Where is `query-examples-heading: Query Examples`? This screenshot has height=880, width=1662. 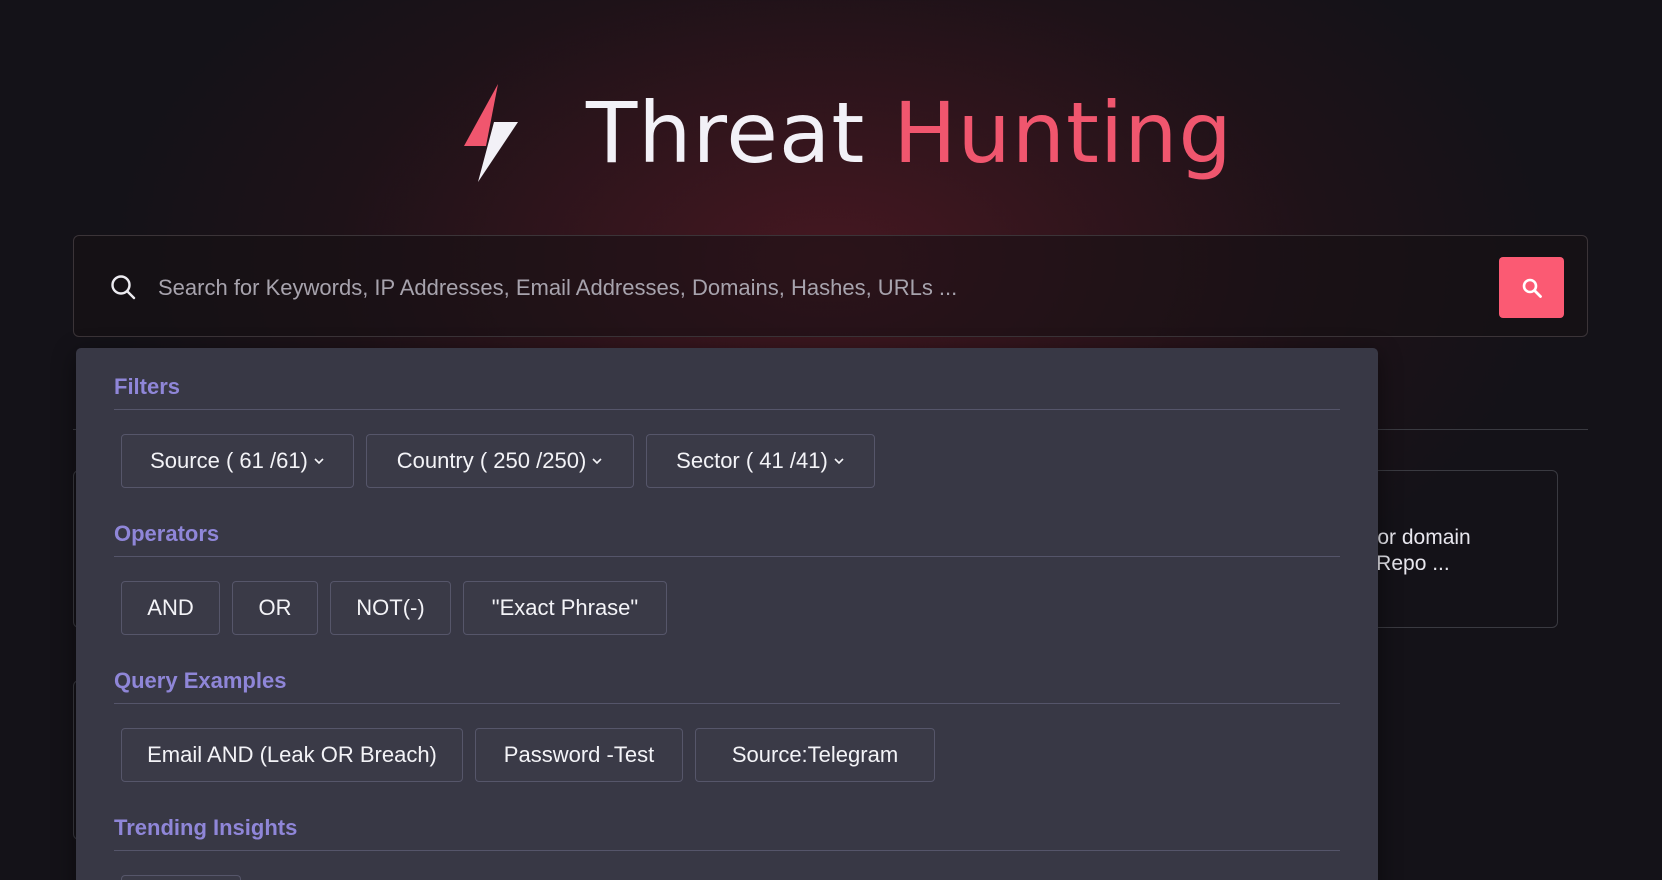
query-examples-heading: Query Examples is located at coordinates (727, 686).